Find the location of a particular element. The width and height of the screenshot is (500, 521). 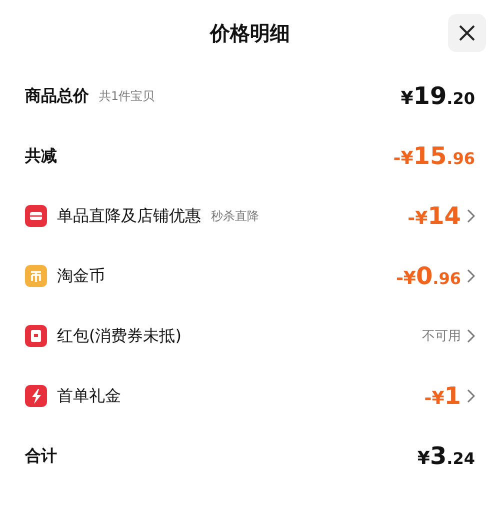

row-label: 单品直降及店铺优惠 is located at coordinates (129, 216).